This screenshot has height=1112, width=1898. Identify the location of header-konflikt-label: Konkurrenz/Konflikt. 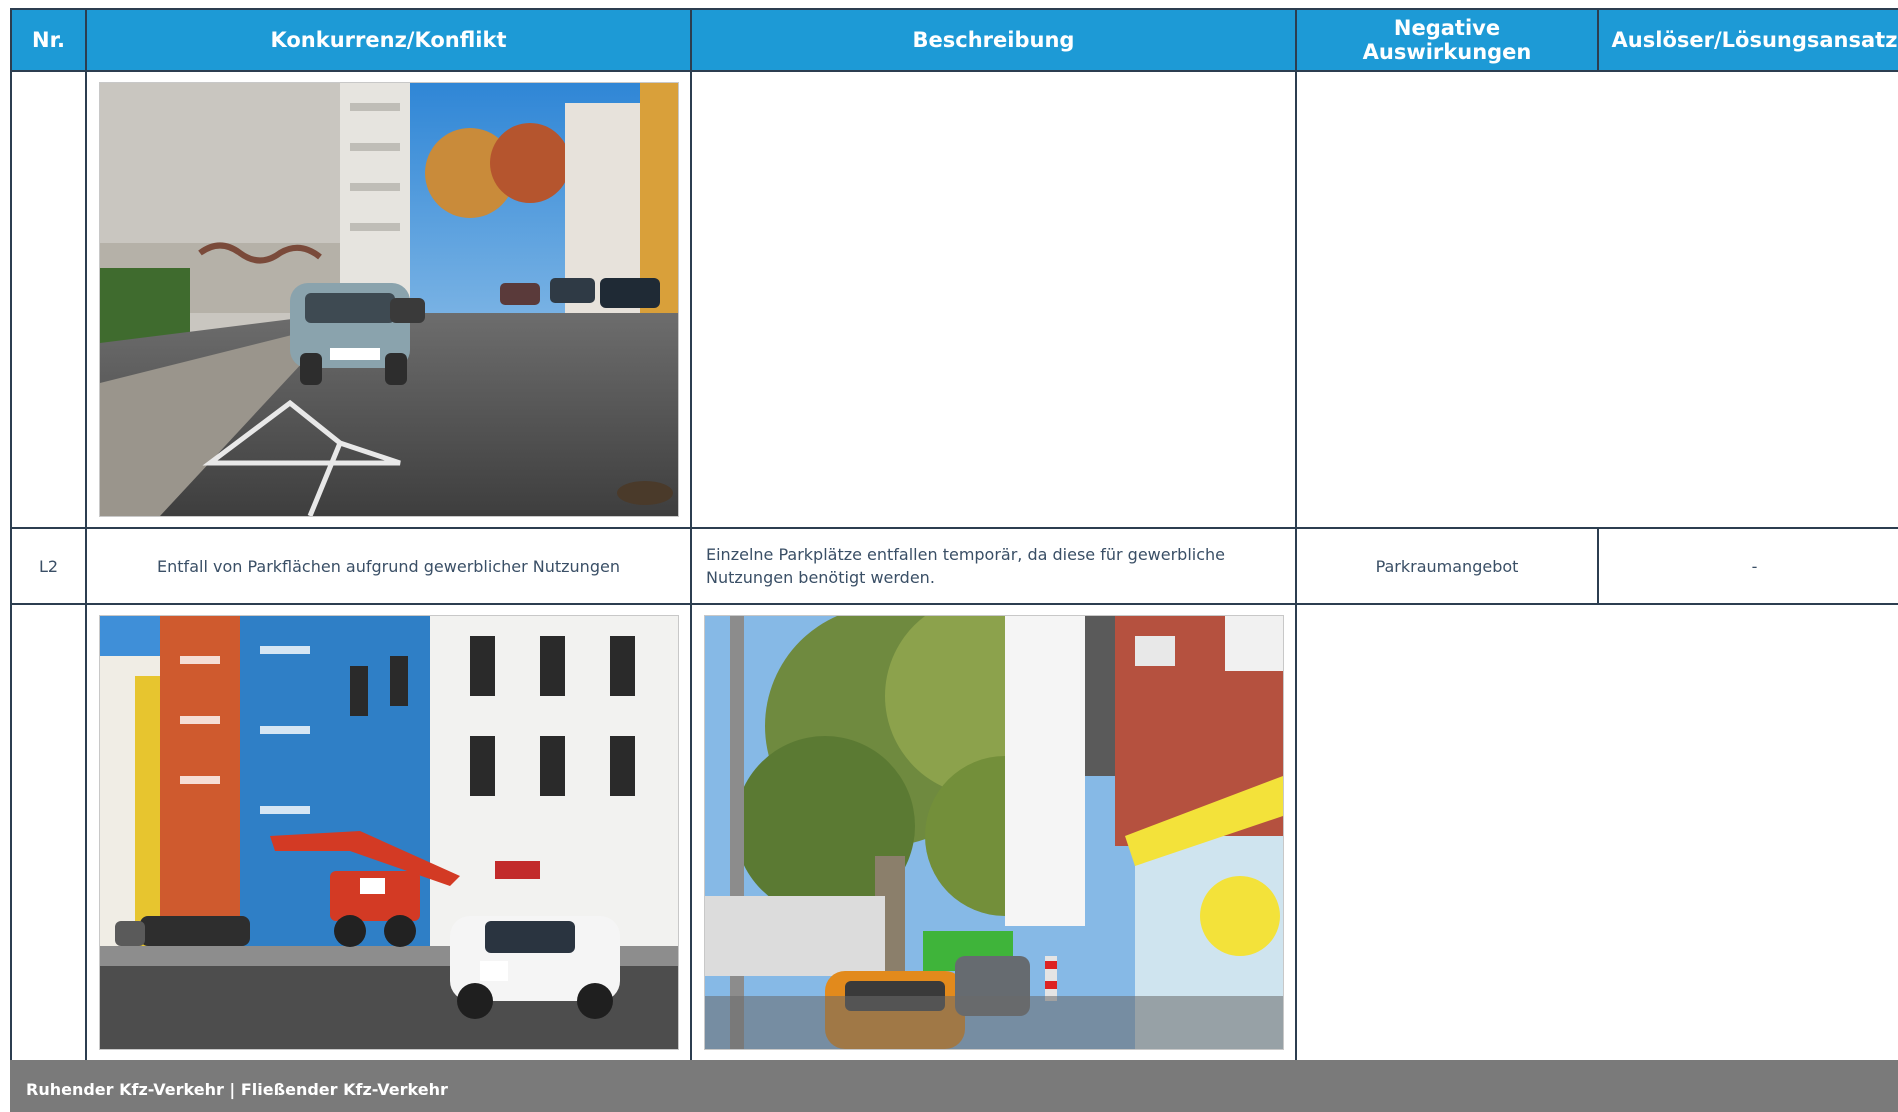
(388, 40).